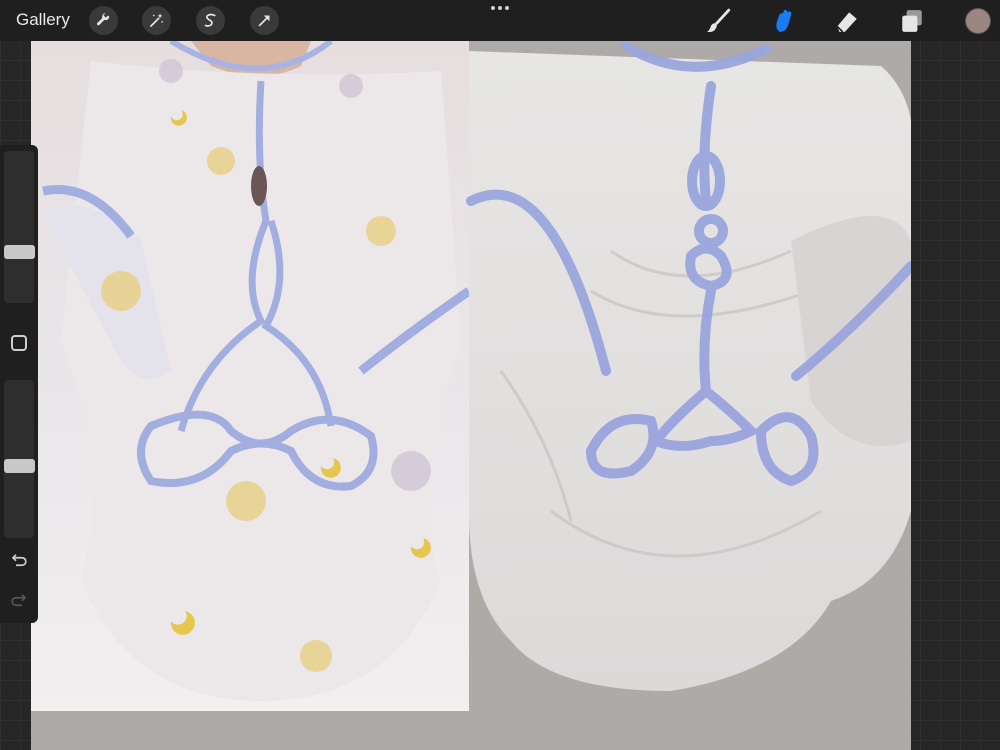  I want to click on transform-button, so click(264, 20).